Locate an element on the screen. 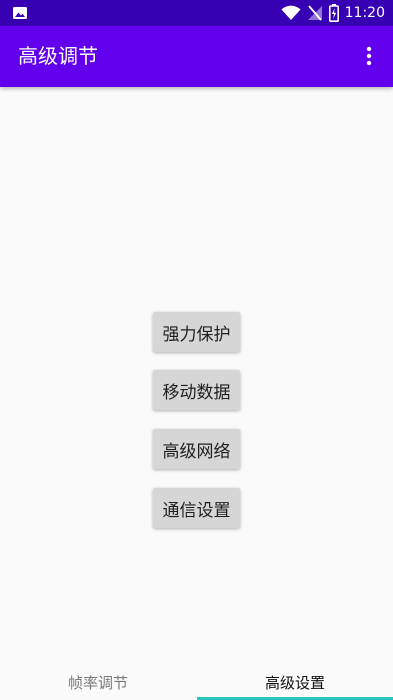 The image size is (393, 700). more-options-button is located at coordinates (369, 56).